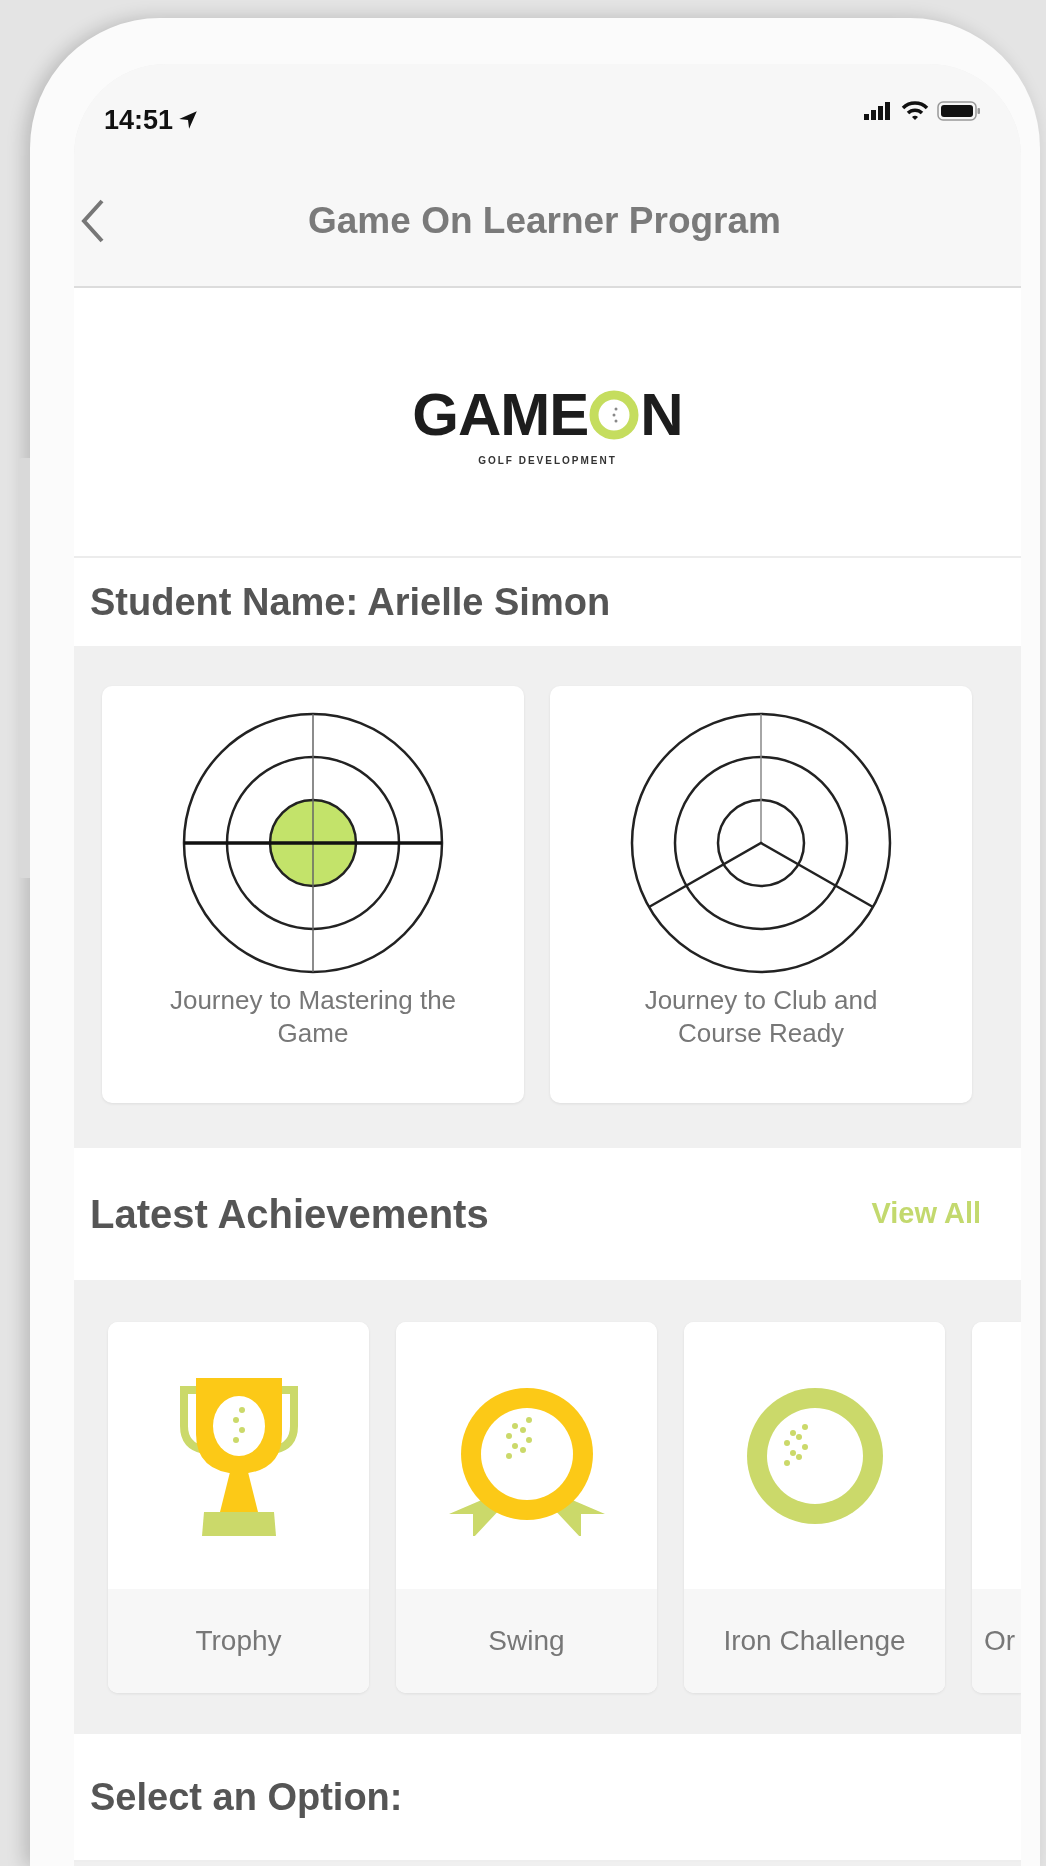 The height and width of the screenshot is (1866, 1046). What do you see at coordinates (526, 1641) in the screenshot?
I see `achievement-label: Swing` at bounding box center [526, 1641].